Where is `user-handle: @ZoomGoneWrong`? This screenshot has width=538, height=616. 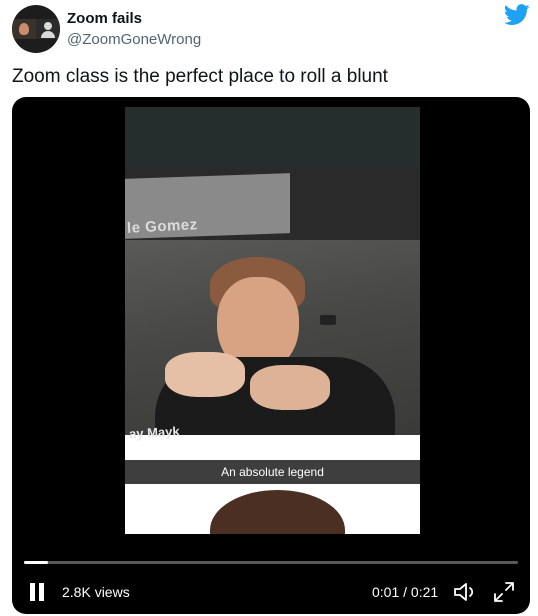 user-handle: @ZoomGoneWrong is located at coordinates (134, 39).